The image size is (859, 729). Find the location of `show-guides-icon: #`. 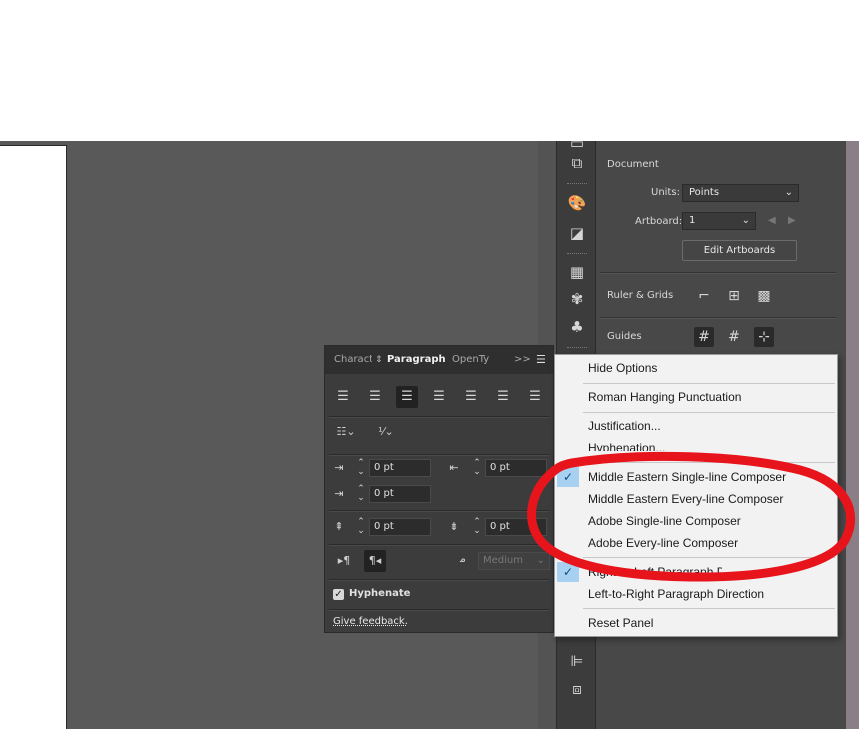

show-guides-icon: # is located at coordinates (704, 337).